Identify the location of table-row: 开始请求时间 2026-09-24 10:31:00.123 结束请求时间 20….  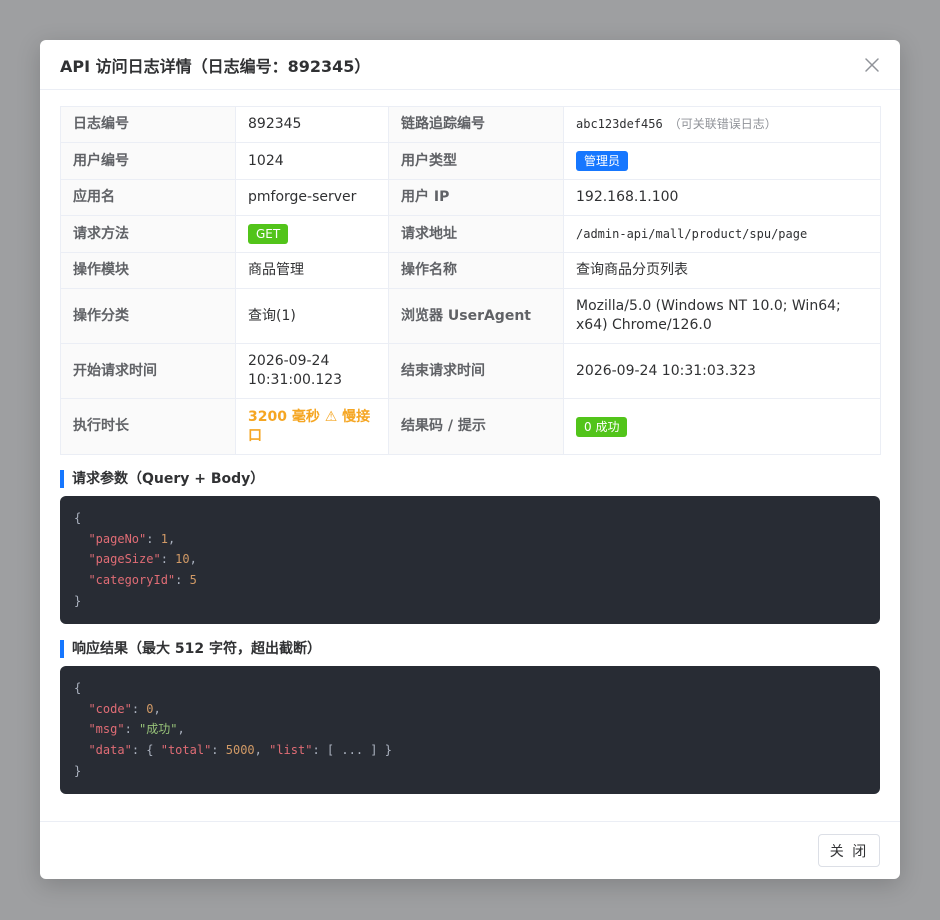
(470, 371).